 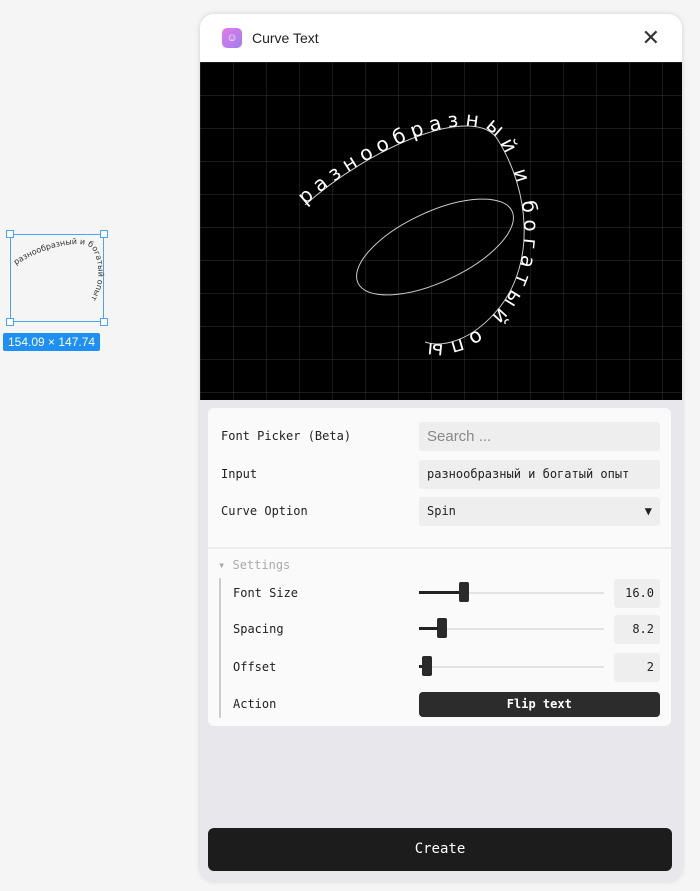 I want to click on svg-text: разнообразный и богатый опыт, so click(x=58, y=270).